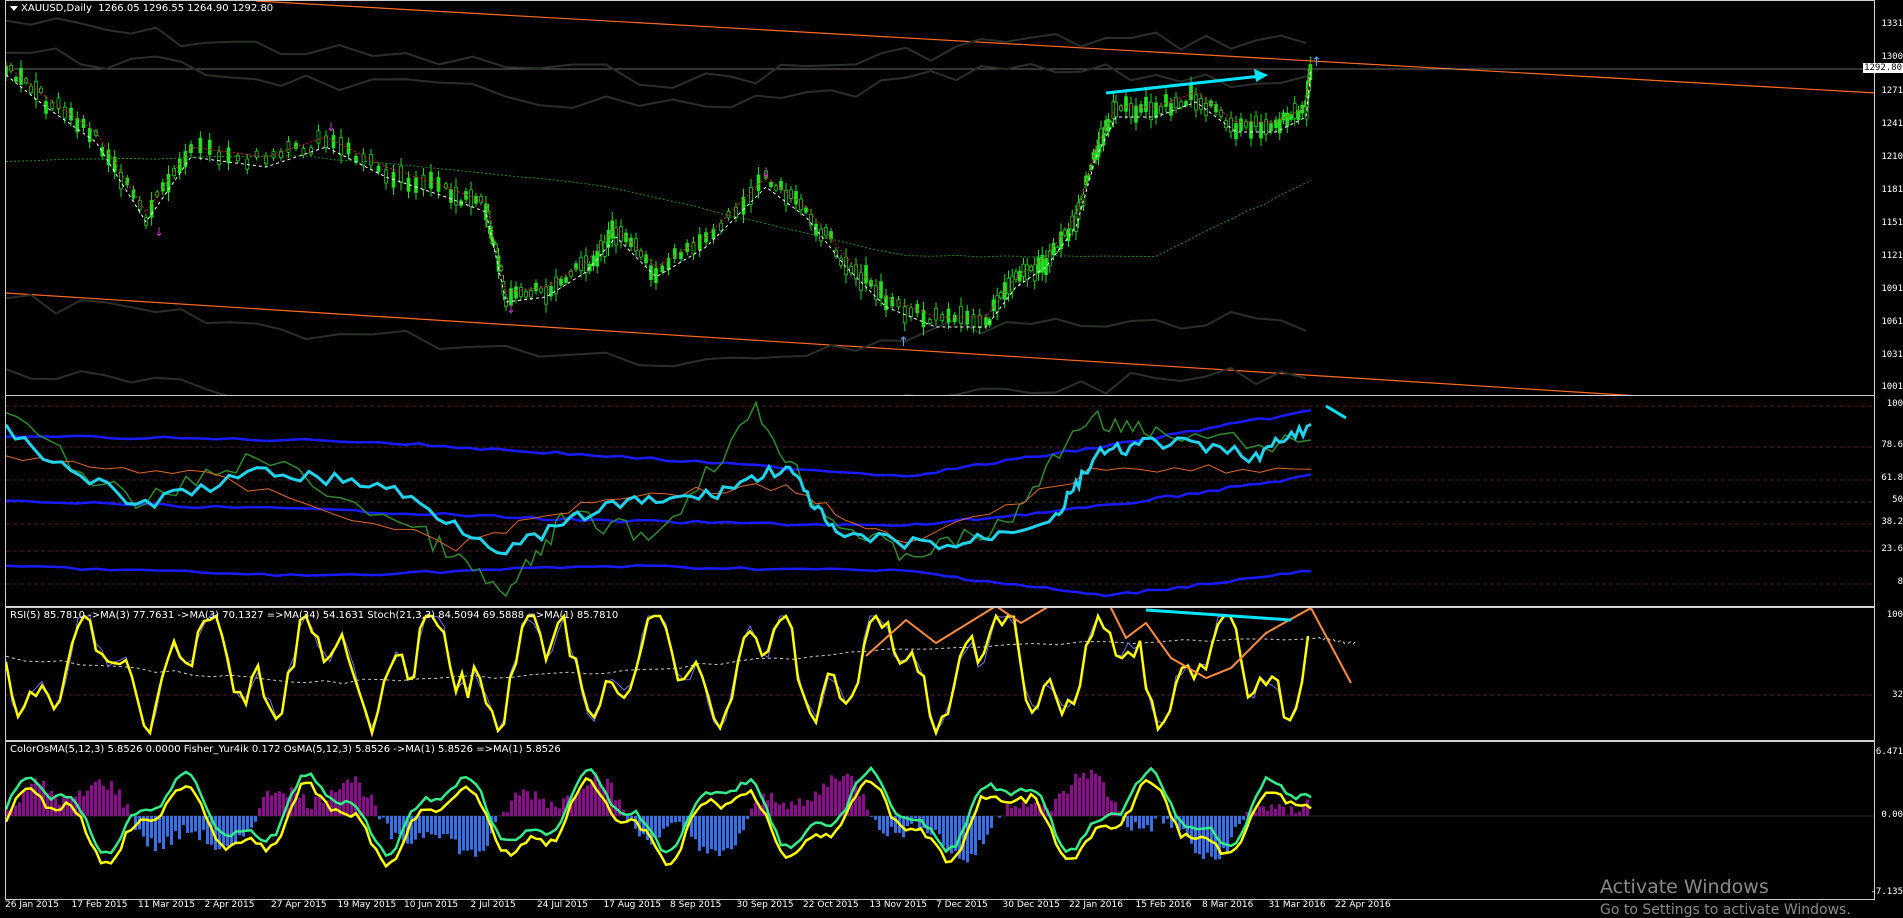 This screenshot has width=1903, height=918. I want to click on rsi-axis: 100 32, so click(1889, 674).